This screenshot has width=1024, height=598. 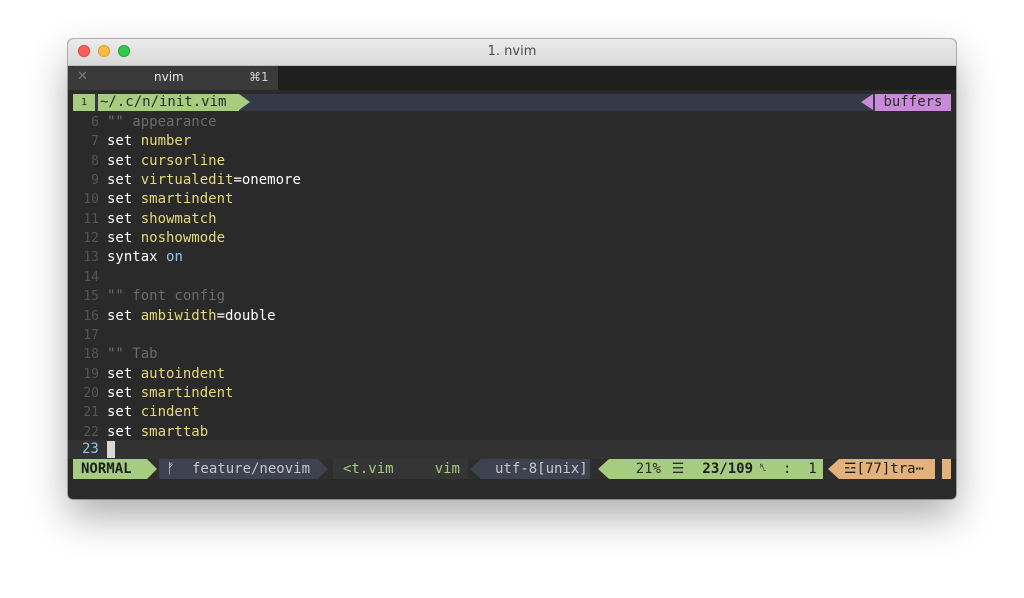 I want to click on line-text: set cindent, so click(x=153, y=412).